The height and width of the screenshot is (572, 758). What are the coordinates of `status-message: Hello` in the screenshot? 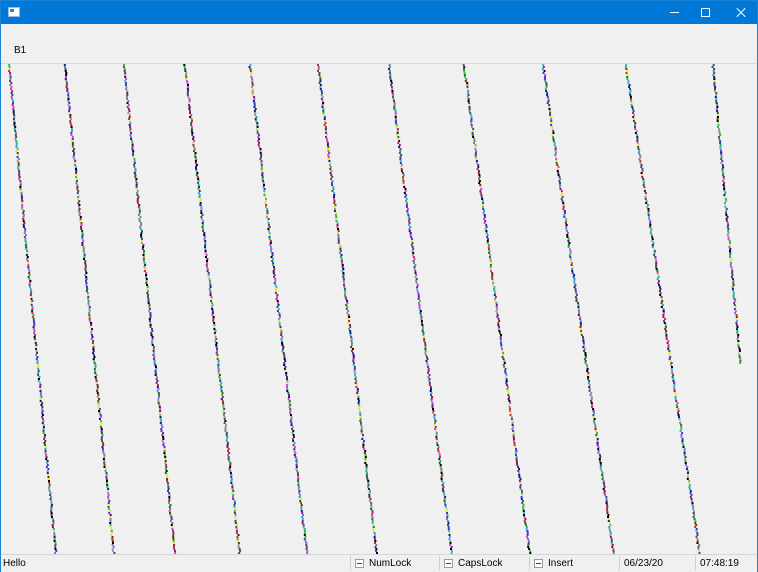 It's located at (175, 563).